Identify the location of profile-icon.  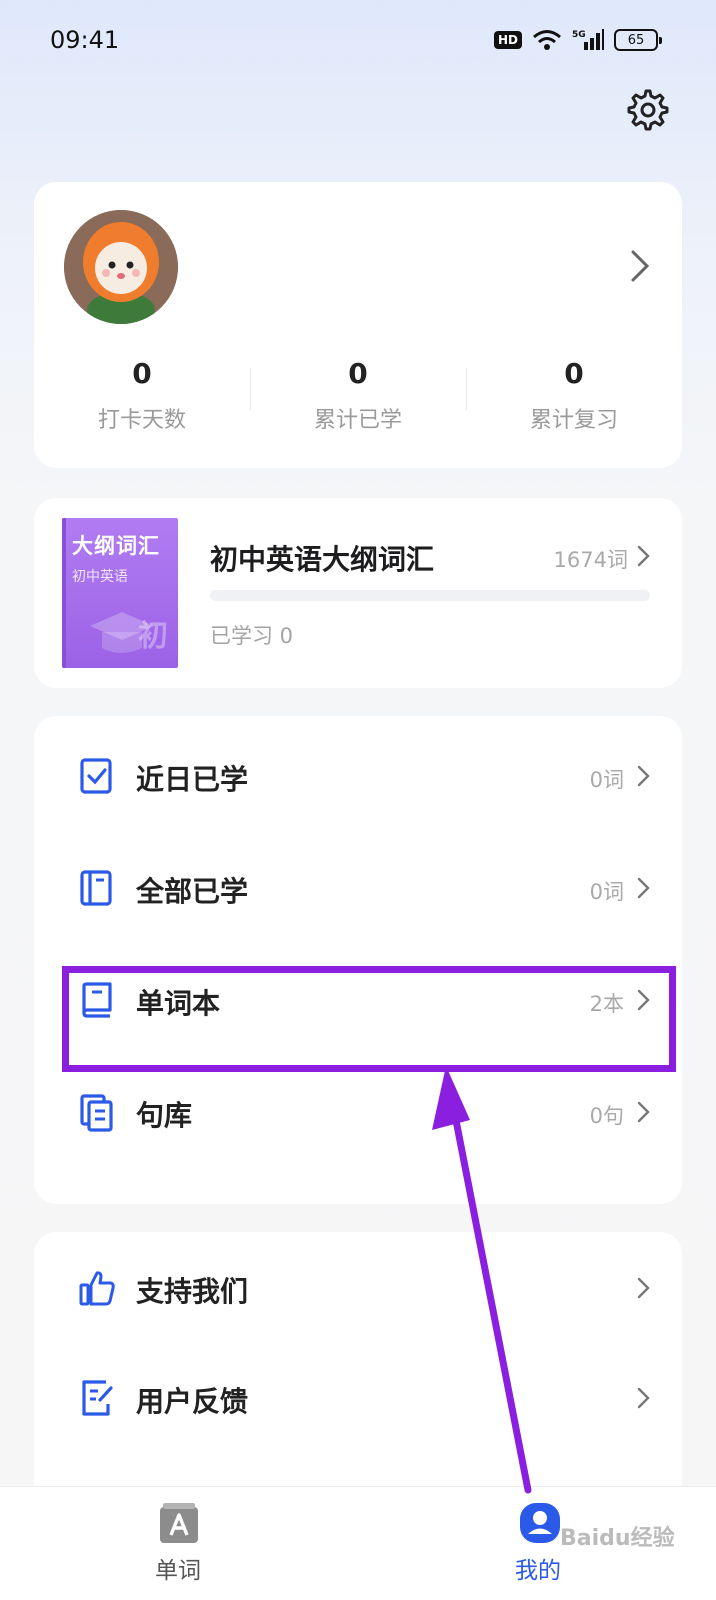
(540, 1523).